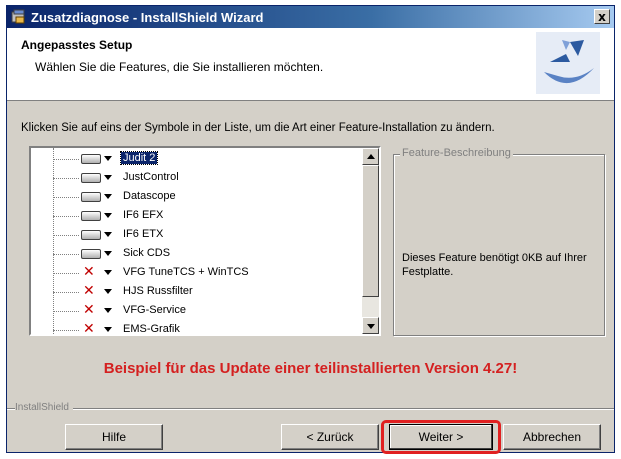 The image size is (621, 459). Describe the element at coordinates (139, 158) in the screenshot. I see `feature-label: Judit 2` at that location.